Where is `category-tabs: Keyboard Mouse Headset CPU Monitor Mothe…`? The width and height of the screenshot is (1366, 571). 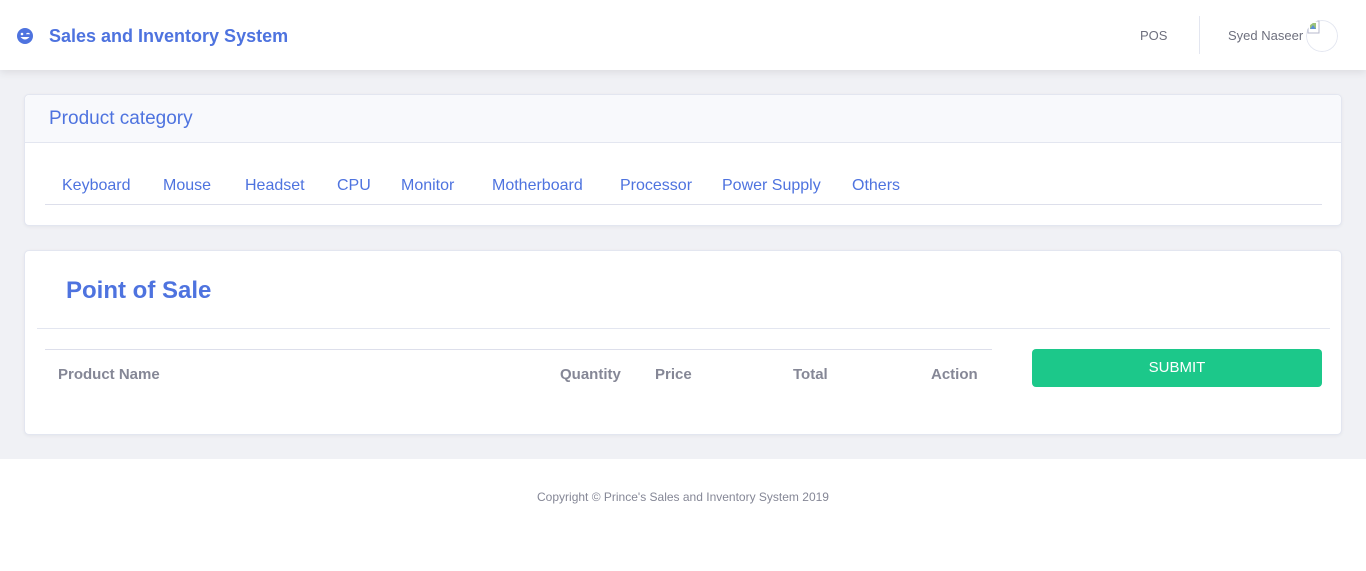 category-tabs: Keyboard Mouse Headset CPU Monitor Mothe… is located at coordinates (683, 191).